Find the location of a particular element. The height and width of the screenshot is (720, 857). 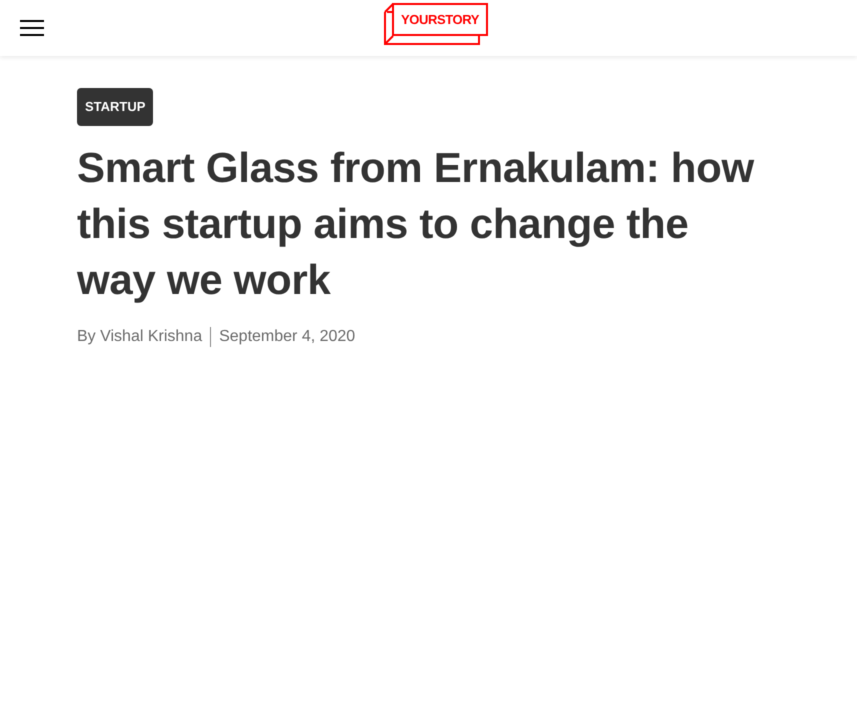

publish-date: September 4, 2020 is located at coordinates (287, 337).